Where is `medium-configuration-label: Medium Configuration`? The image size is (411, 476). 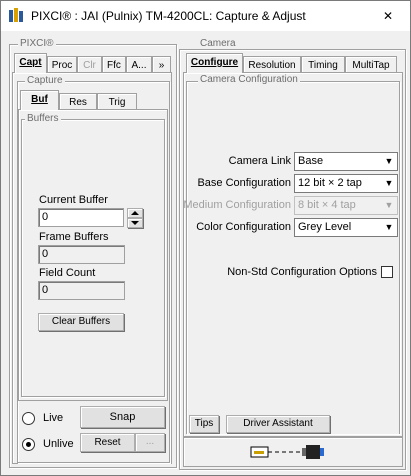
medium-configuration-label: Medium Configuration is located at coordinates (237, 205).